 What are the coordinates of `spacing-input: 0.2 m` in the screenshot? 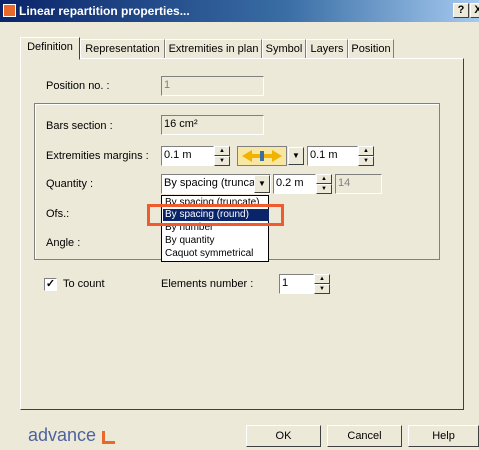 It's located at (294, 184).